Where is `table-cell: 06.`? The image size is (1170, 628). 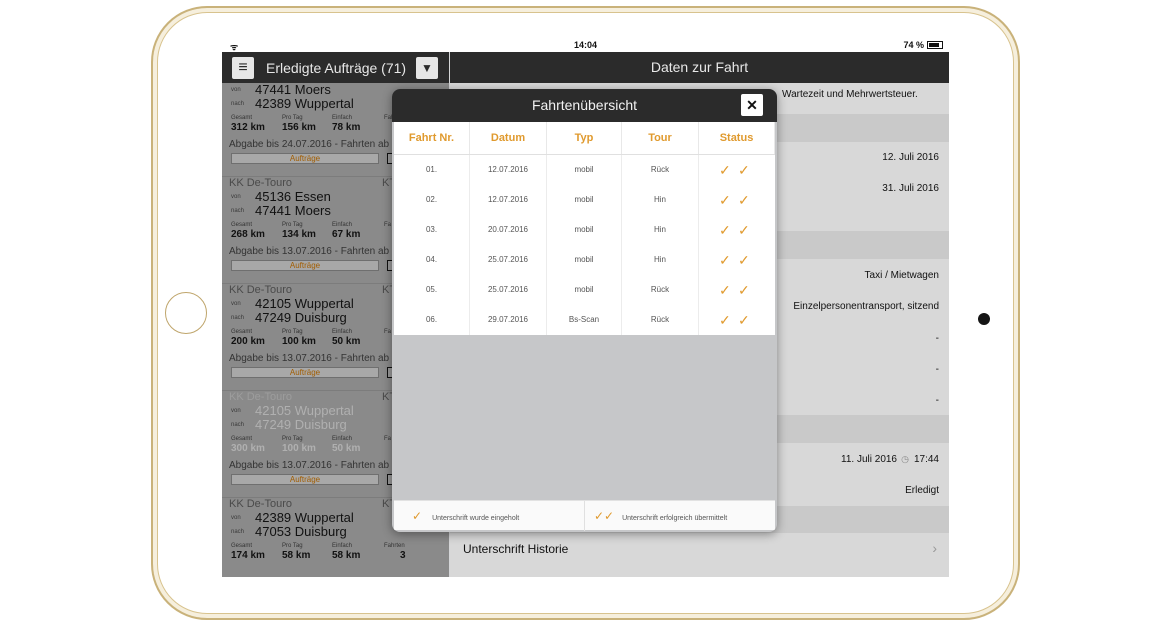 table-cell: 06. is located at coordinates (432, 320).